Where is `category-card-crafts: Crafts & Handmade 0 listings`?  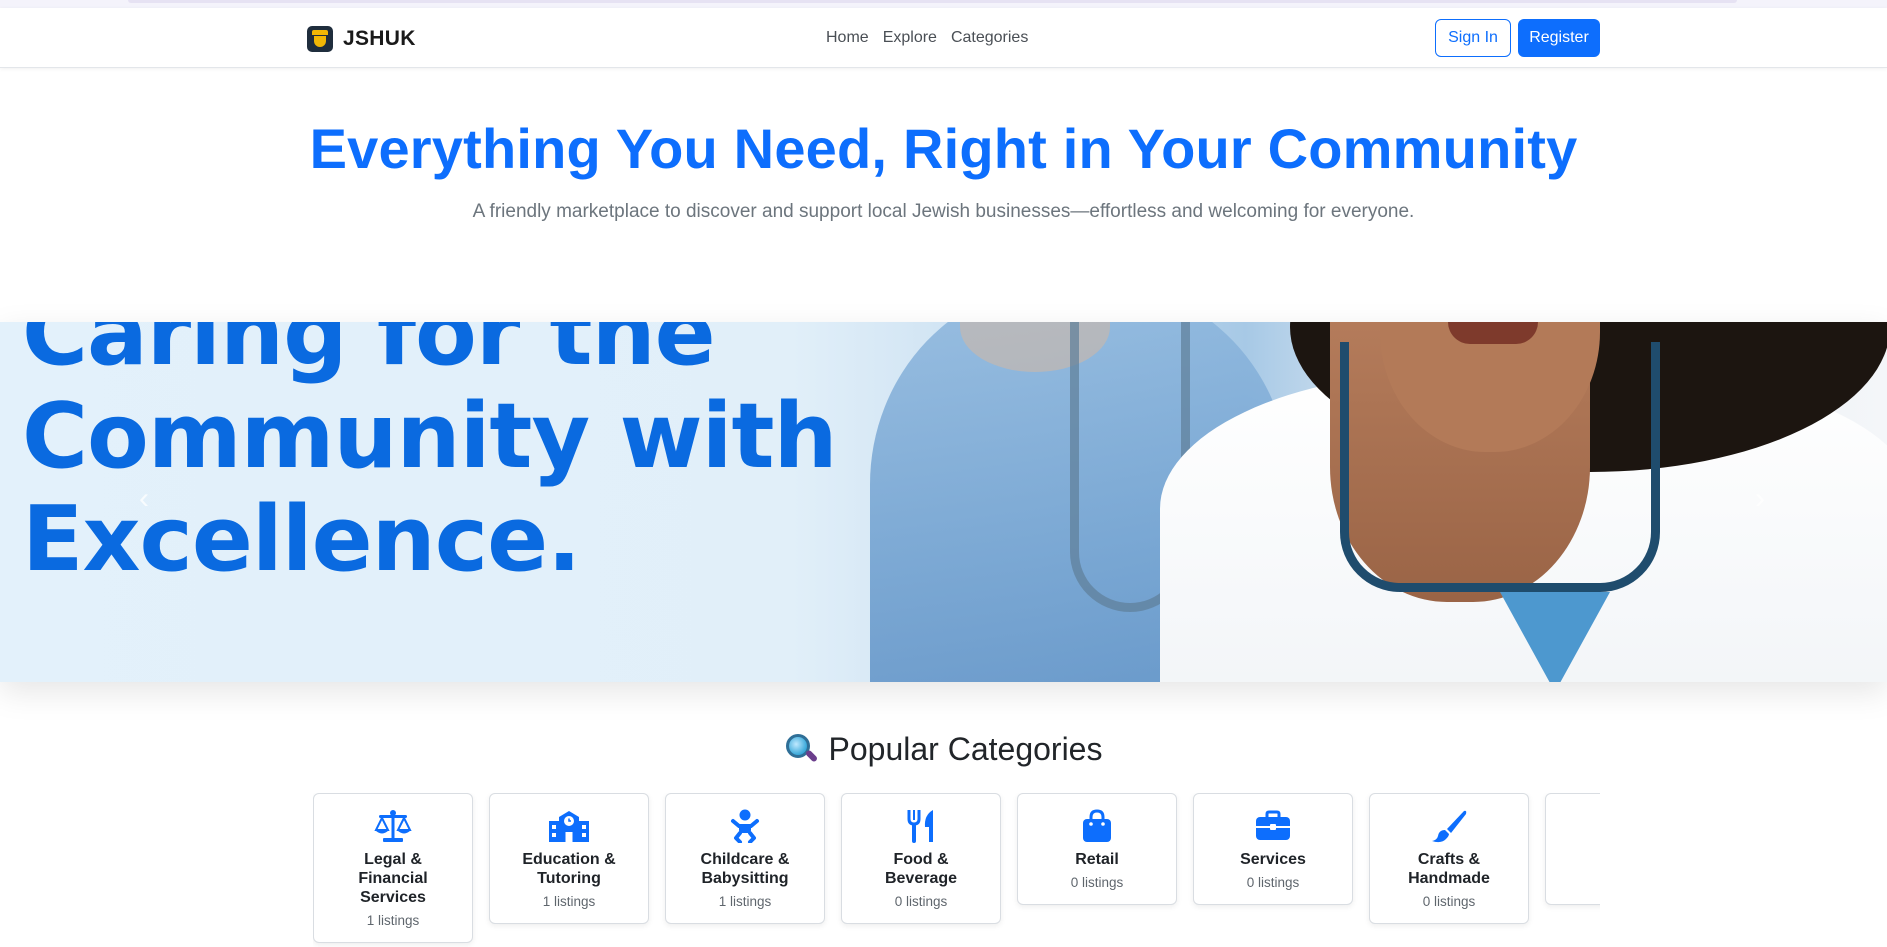 category-card-crafts: Crafts & Handmade 0 listings is located at coordinates (1449, 858).